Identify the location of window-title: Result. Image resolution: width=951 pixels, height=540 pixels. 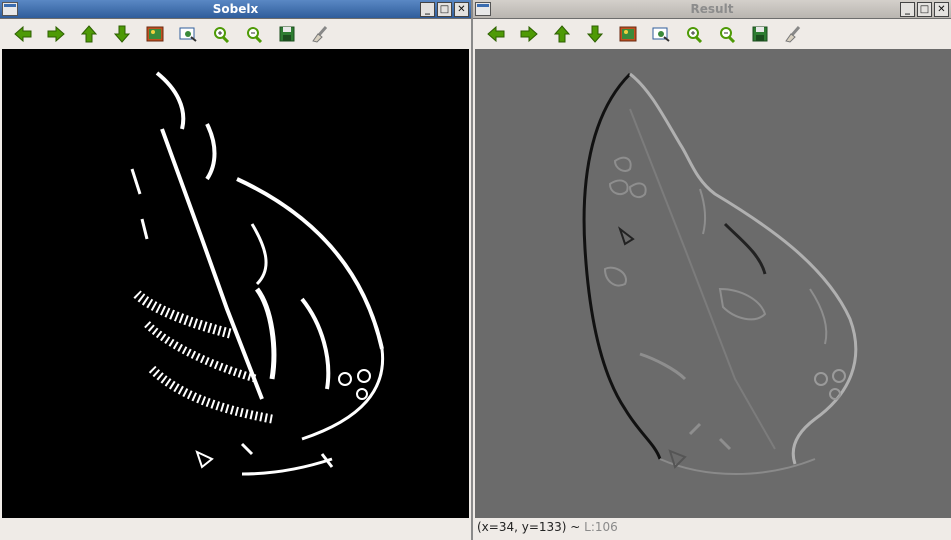
(712, 9).